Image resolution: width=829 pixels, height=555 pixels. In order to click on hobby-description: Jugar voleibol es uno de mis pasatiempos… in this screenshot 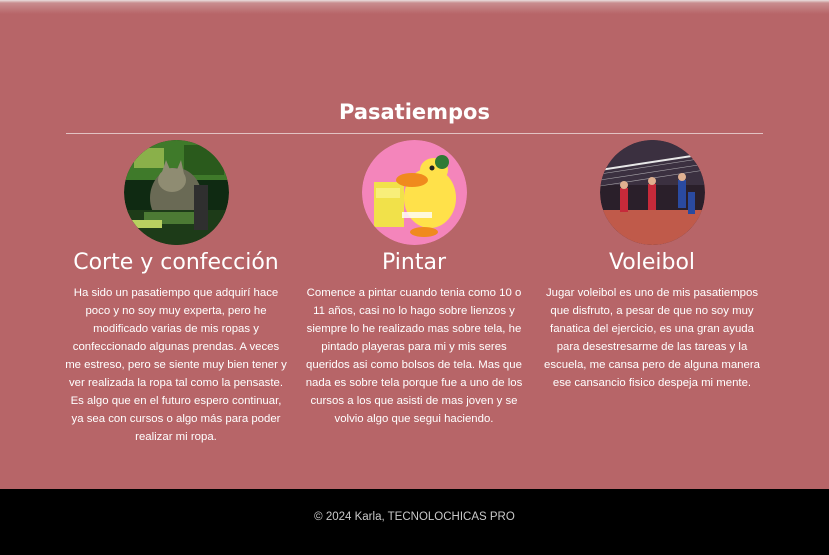, I will do `click(652, 338)`.